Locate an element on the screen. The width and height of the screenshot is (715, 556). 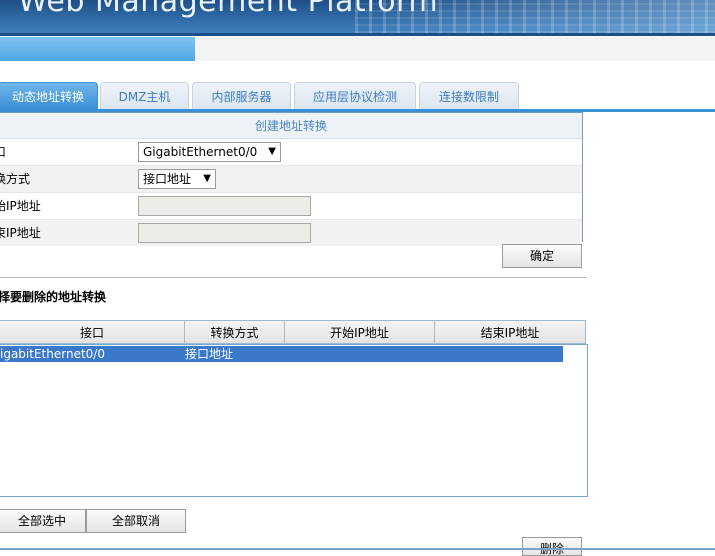
delete-section-title: 择要删除的地址转换 is located at coordinates (53, 297).